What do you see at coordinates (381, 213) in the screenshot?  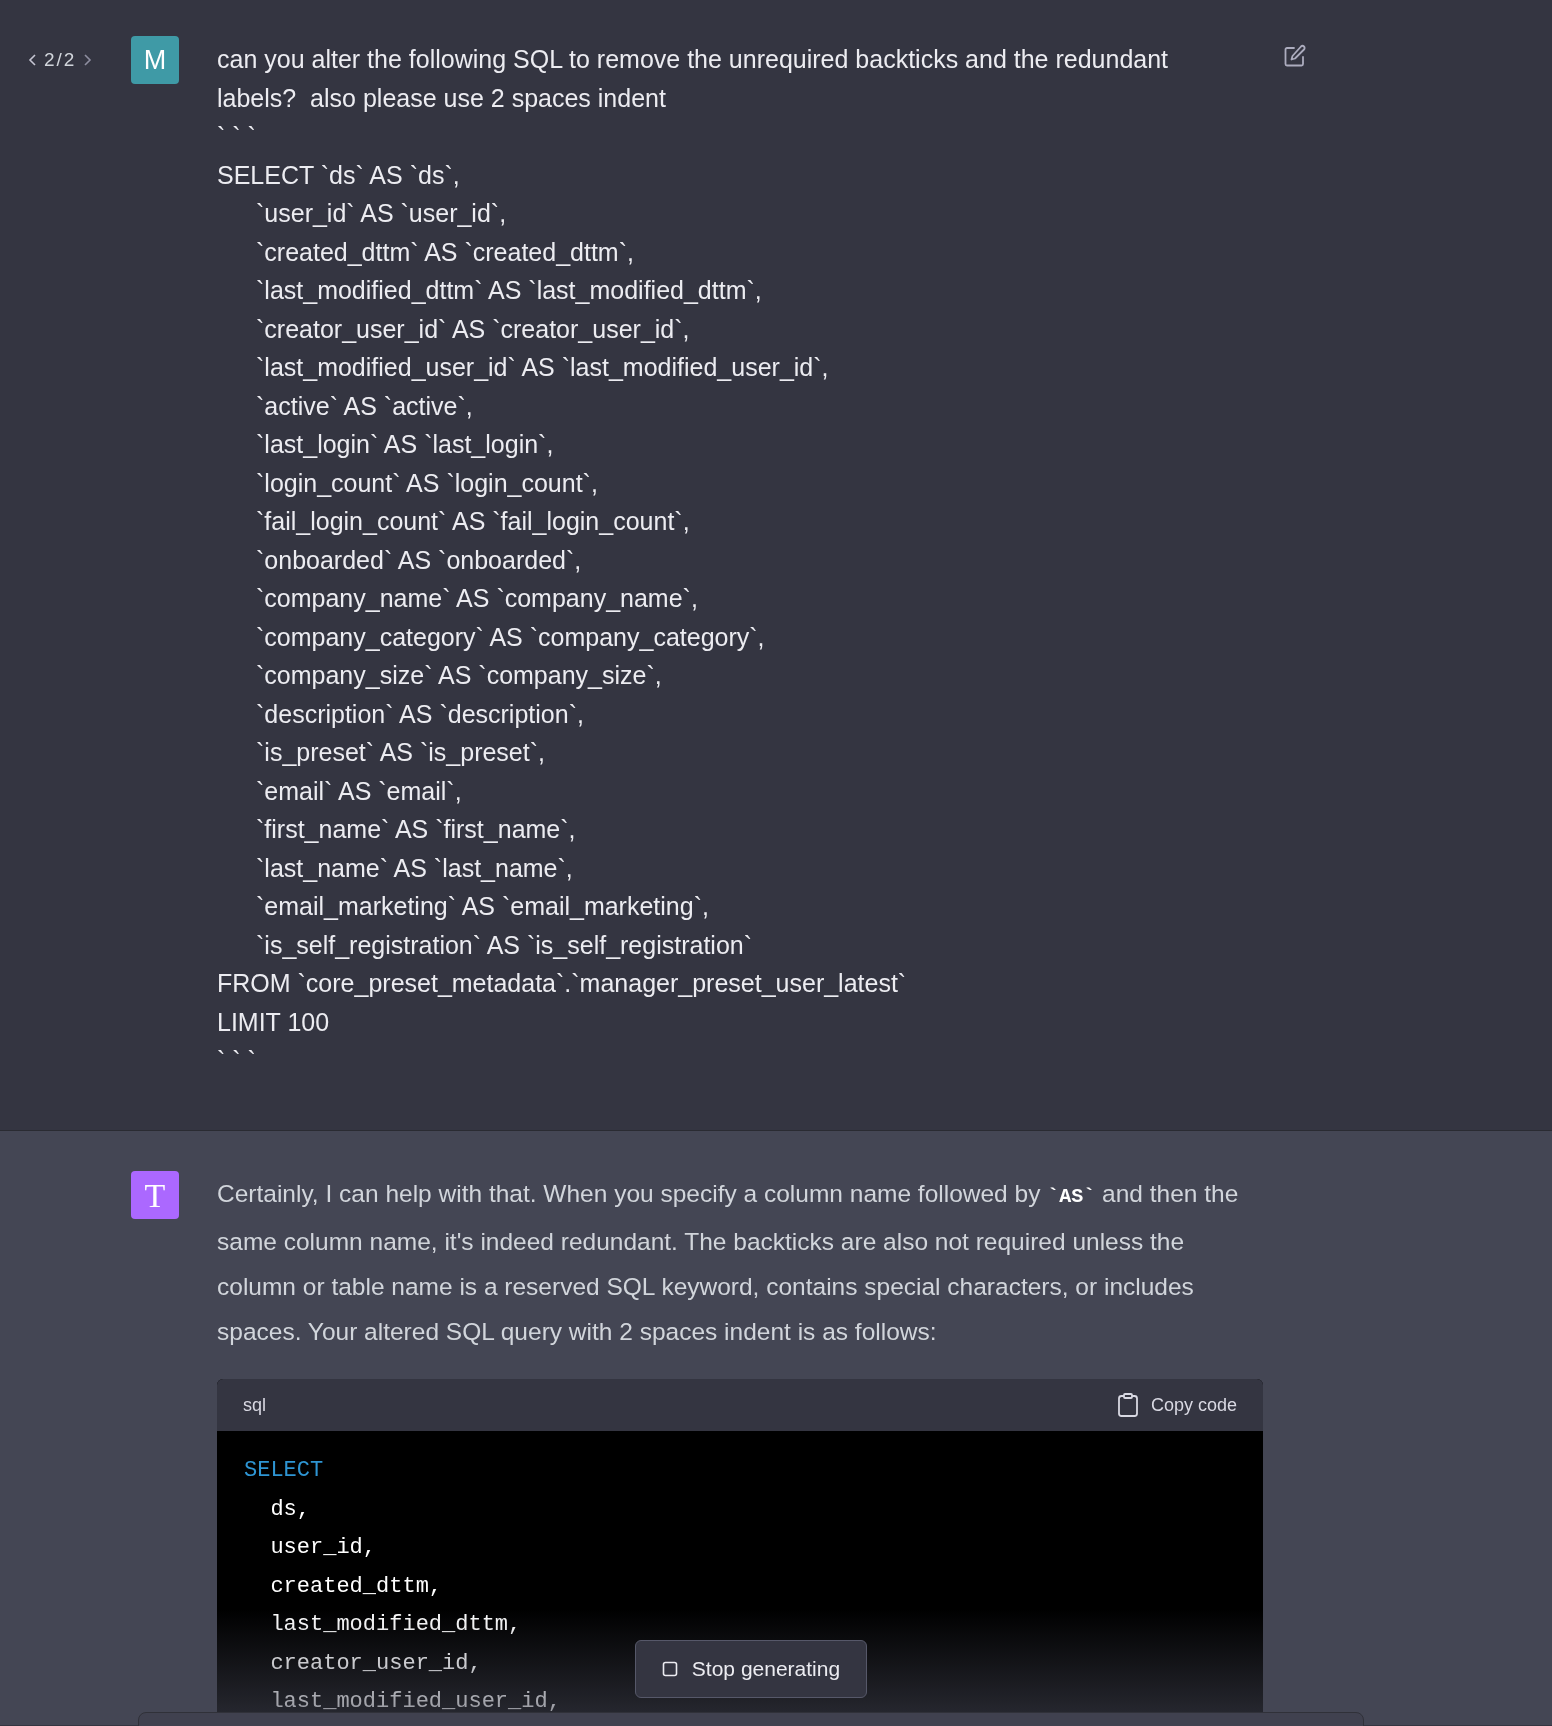 I see `message-line: `user_id` AS `user_id`,` at bounding box center [381, 213].